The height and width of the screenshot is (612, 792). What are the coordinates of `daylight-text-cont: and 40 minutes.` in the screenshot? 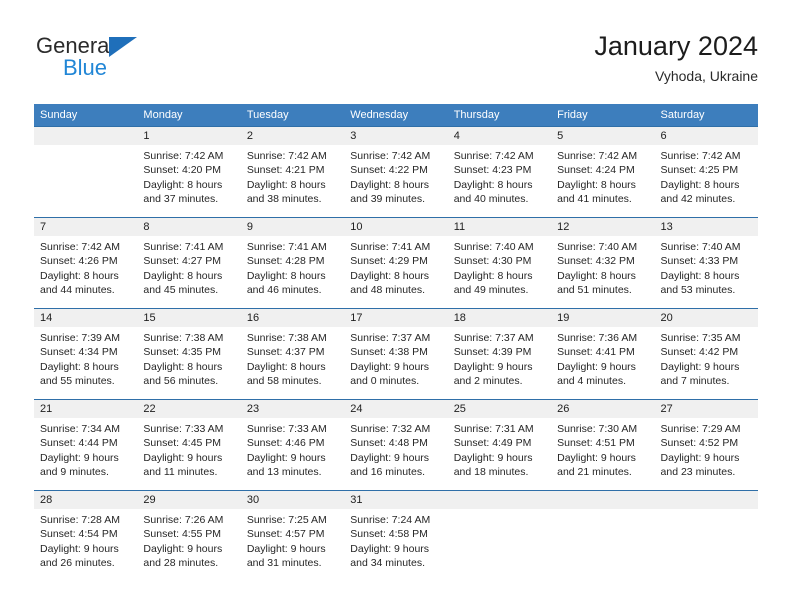 It's located at (491, 199).